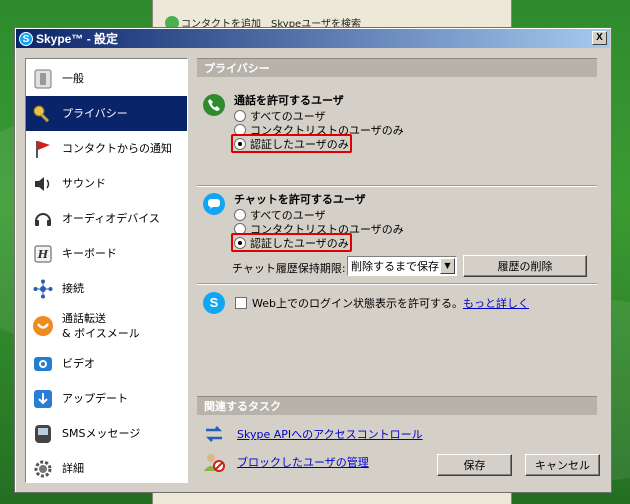  What do you see at coordinates (214, 105) in the screenshot?
I see `phone-icon` at bounding box center [214, 105].